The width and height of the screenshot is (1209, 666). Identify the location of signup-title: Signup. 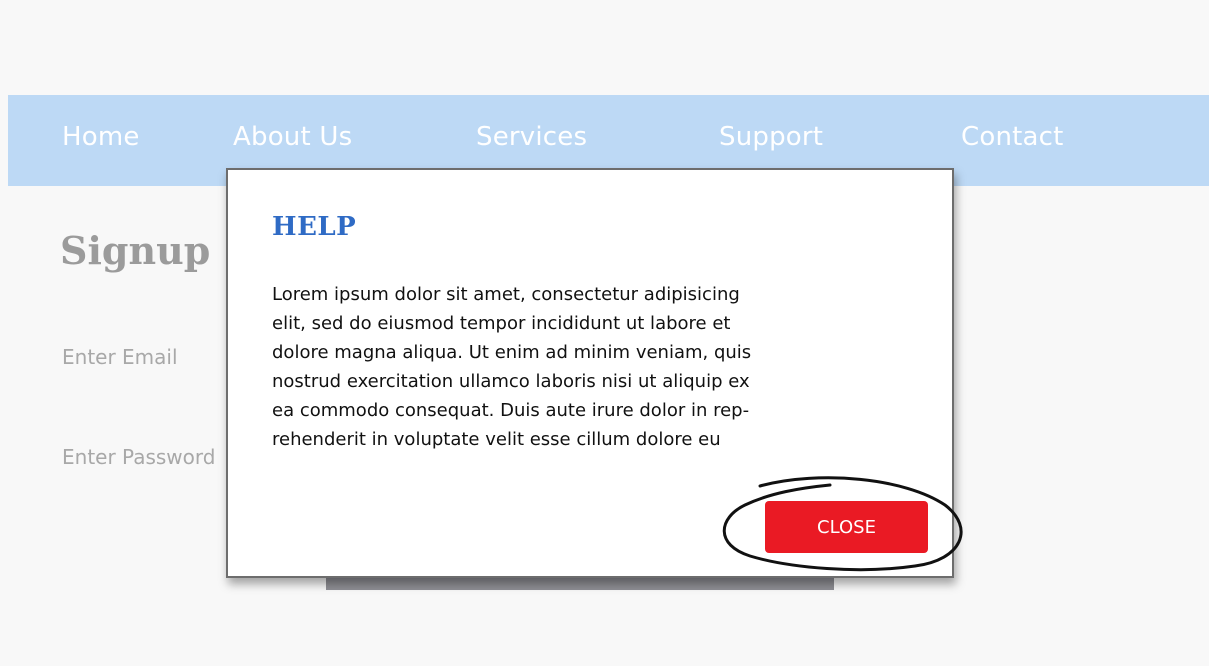
(135, 250).